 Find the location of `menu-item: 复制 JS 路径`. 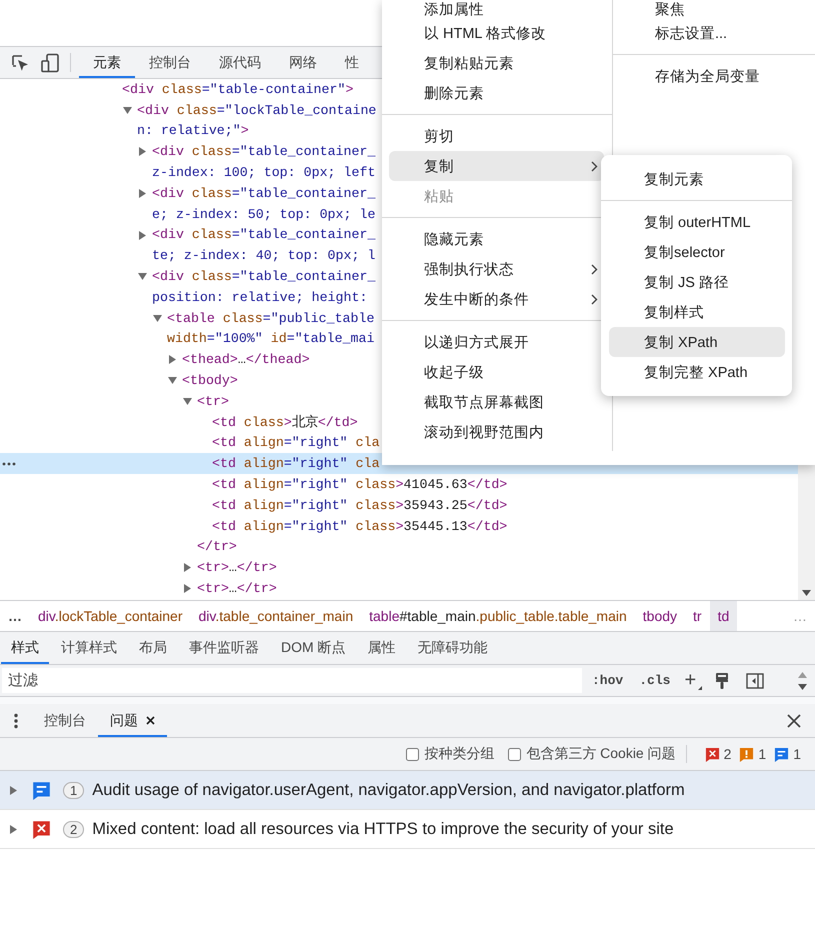

menu-item: 复制 JS 路径 is located at coordinates (697, 282).